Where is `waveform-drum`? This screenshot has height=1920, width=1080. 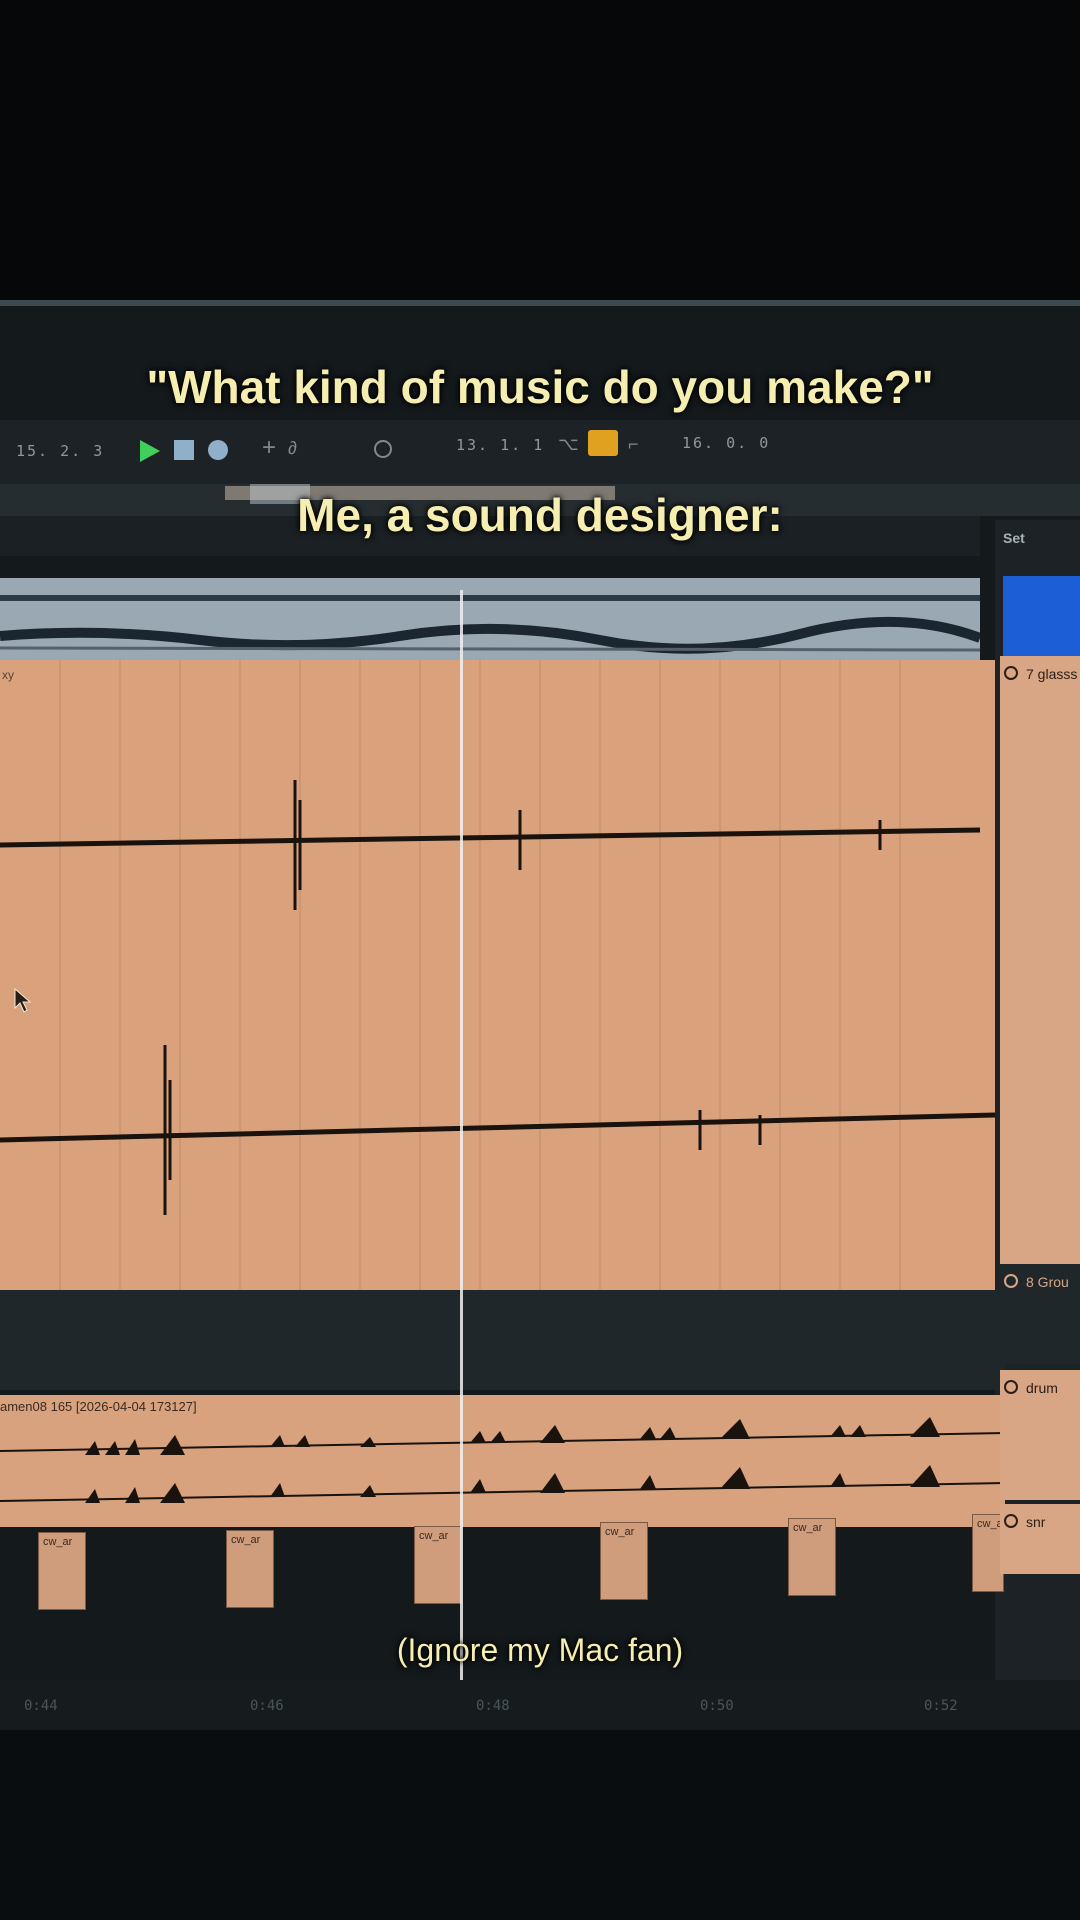 waveform-drum is located at coordinates (503, 1460).